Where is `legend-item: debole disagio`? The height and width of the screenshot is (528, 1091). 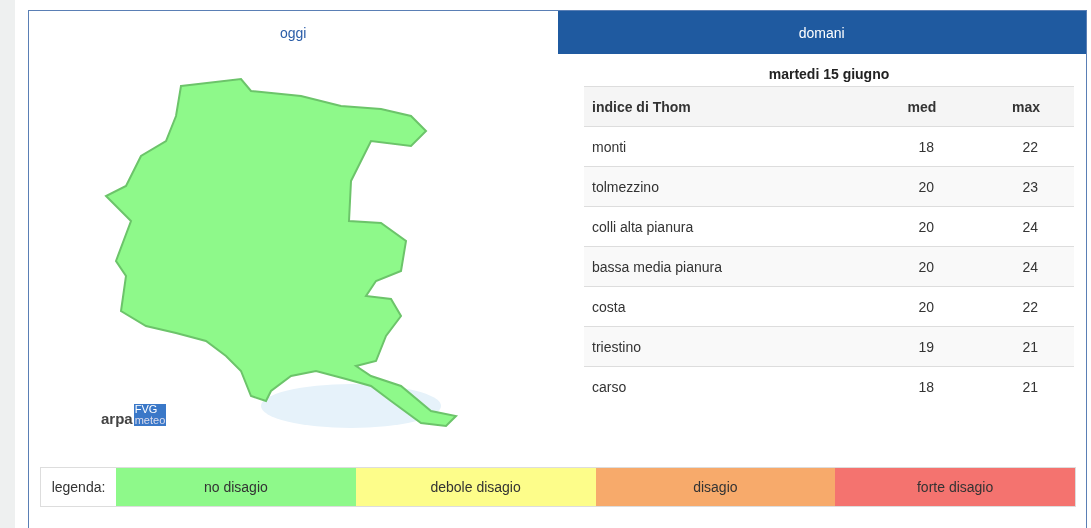 legend-item: debole disagio is located at coordinates (475, 487).